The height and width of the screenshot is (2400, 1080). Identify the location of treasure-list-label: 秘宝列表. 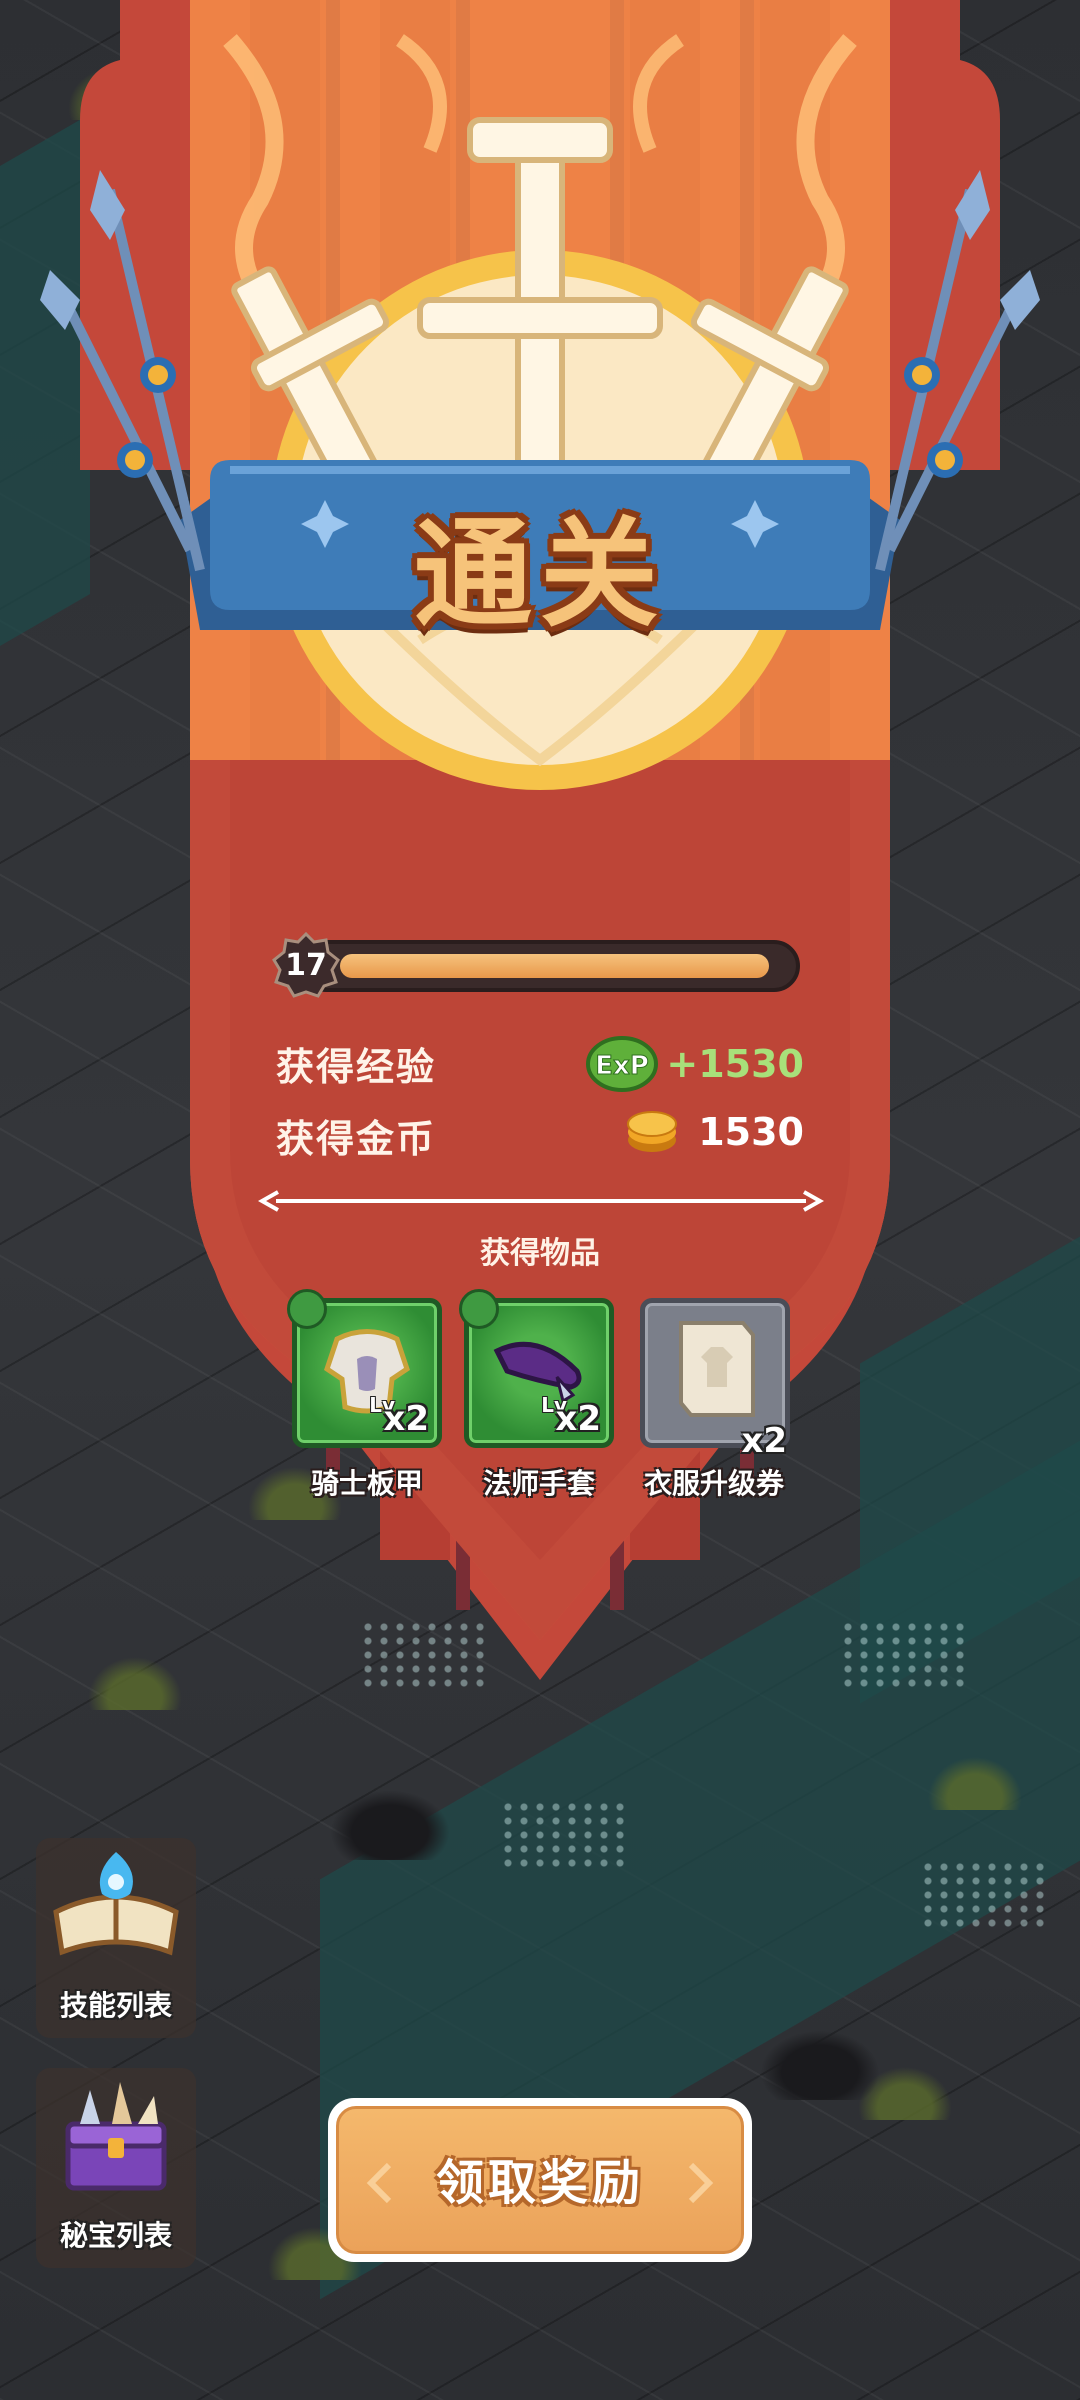
(115, 2235).